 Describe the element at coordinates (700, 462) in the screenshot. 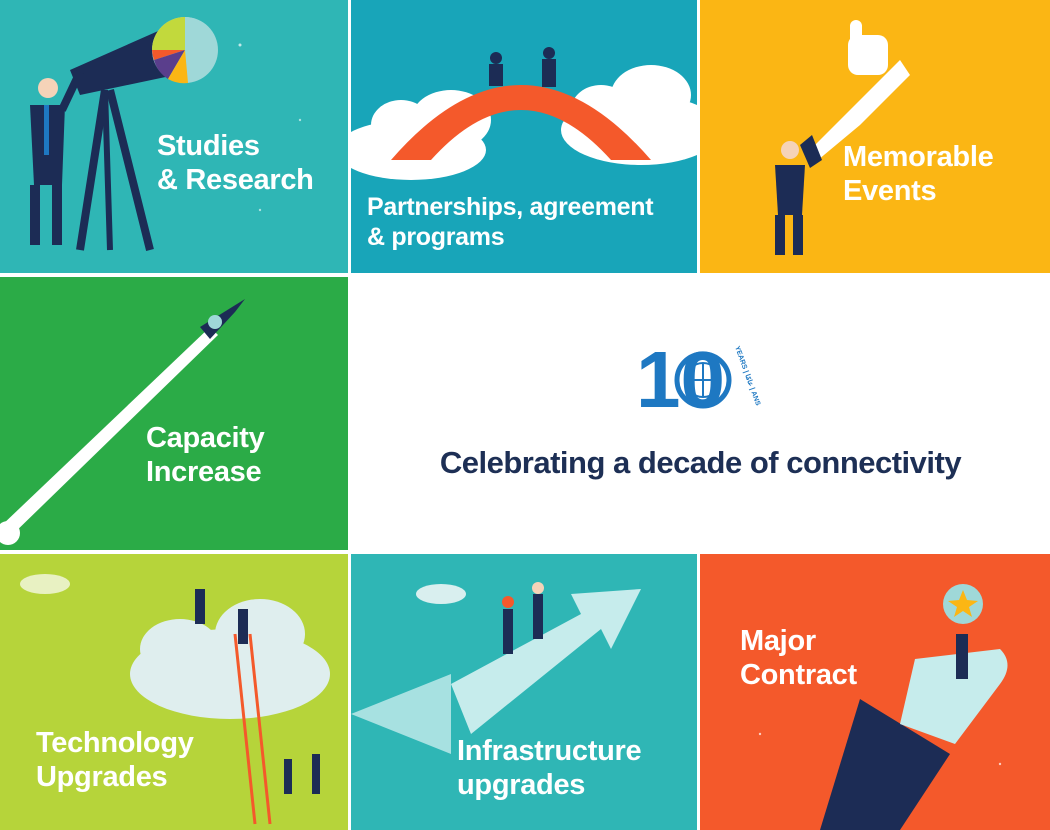

I see `tagline: Celebrating a decade of connectivity` at that location.